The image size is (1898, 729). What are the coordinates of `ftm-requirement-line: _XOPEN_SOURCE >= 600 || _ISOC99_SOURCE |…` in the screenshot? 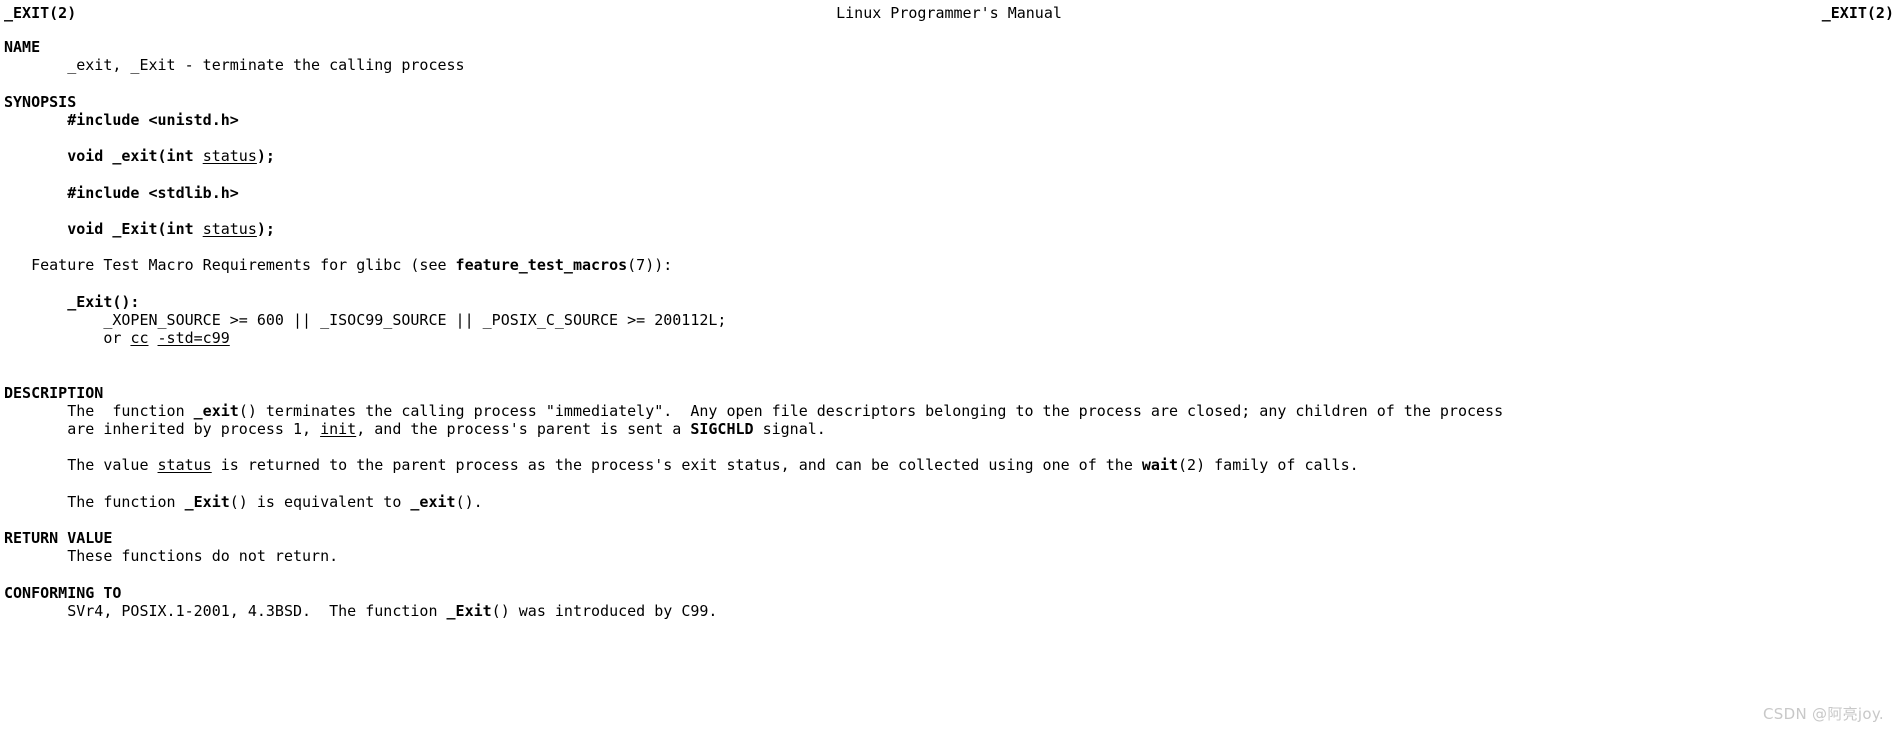 It's located at (365, 319).